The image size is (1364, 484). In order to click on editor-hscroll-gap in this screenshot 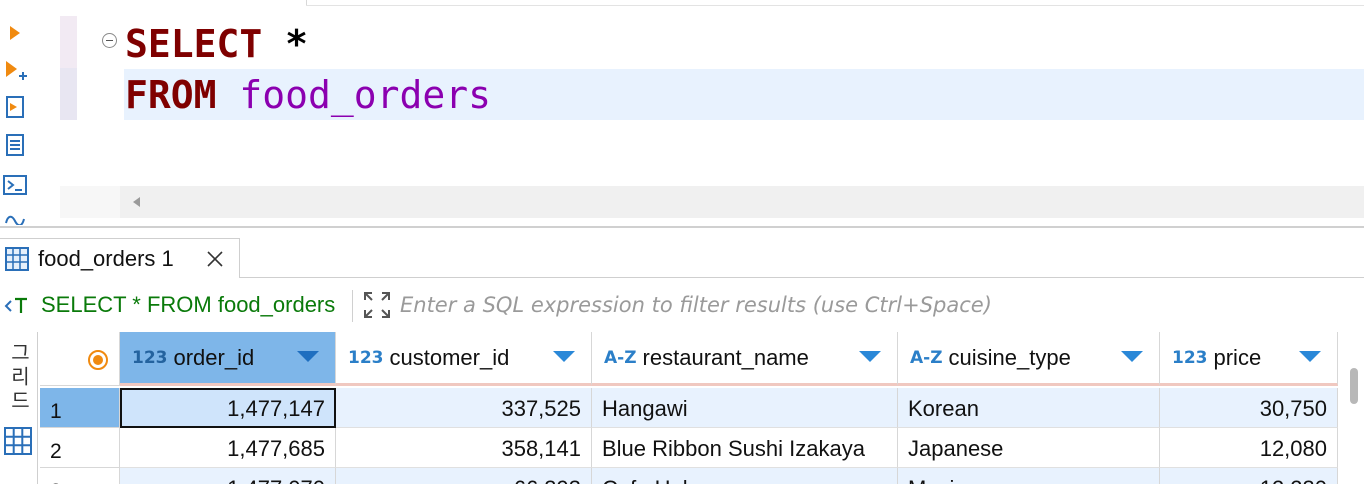, I will do `click(90, 202)`.